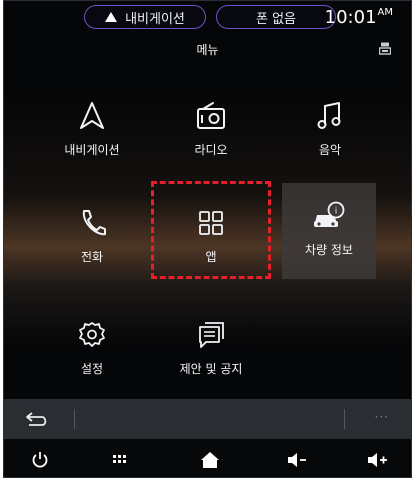  Describe the element at coordinates (336, 212) in the screenshot. I see `svg-text: i` at that location.